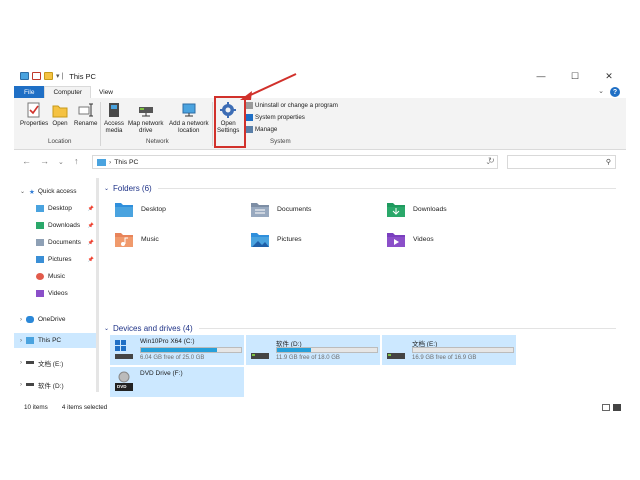 This screenshot has width=640, height=480. I want to click on folder-downloads: Downloads, so click(451, 209).